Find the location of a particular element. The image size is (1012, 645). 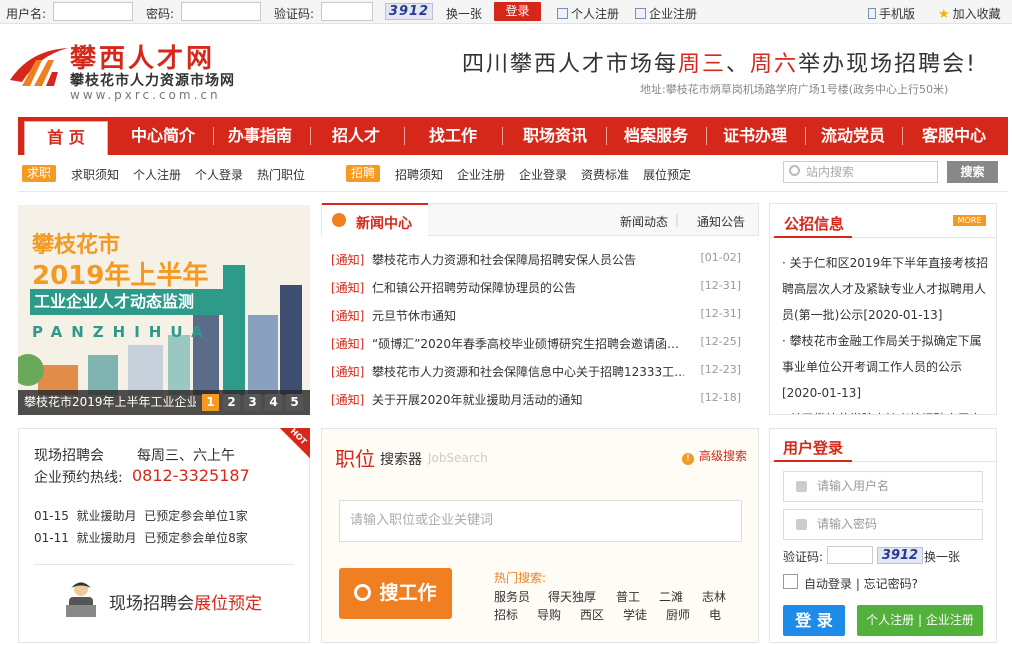

login-button: 登 录 is located at coordinates (814, 620).